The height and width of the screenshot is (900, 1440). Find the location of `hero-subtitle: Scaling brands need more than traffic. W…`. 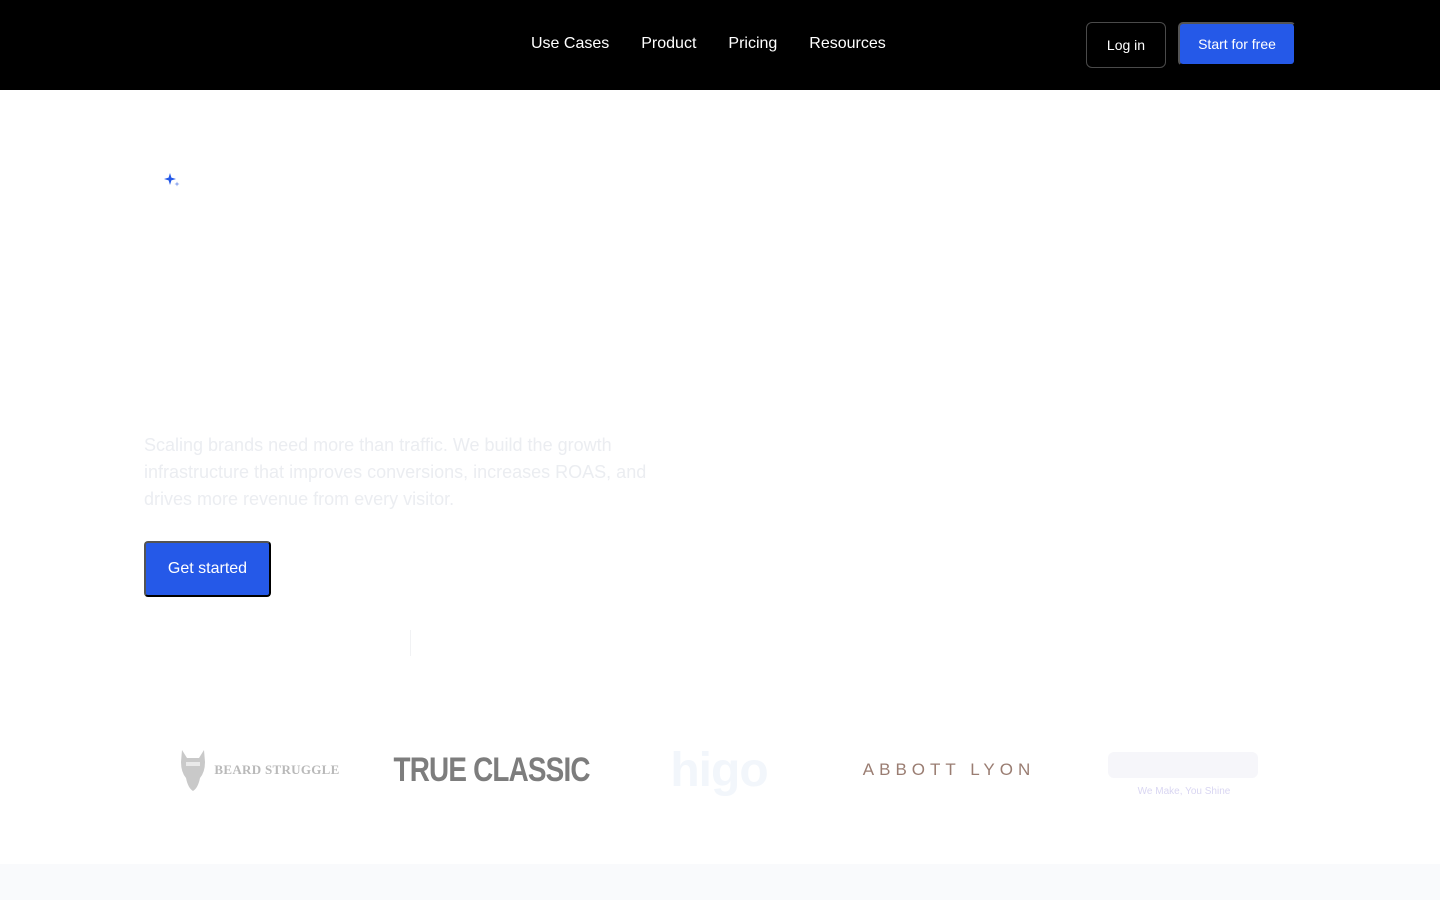

hero-subtitle: Scaling brands need more than traffic. W… is located at coordinates (395, 472).